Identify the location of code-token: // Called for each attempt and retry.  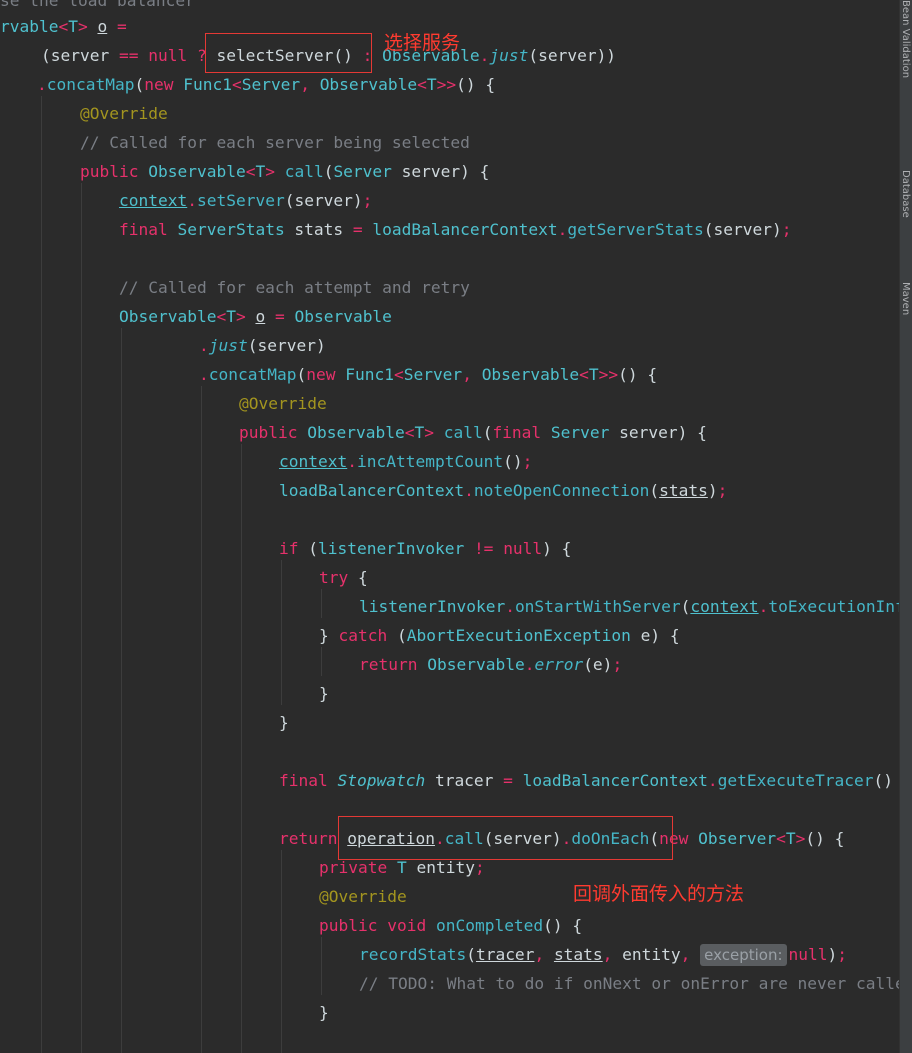
(294, 287).